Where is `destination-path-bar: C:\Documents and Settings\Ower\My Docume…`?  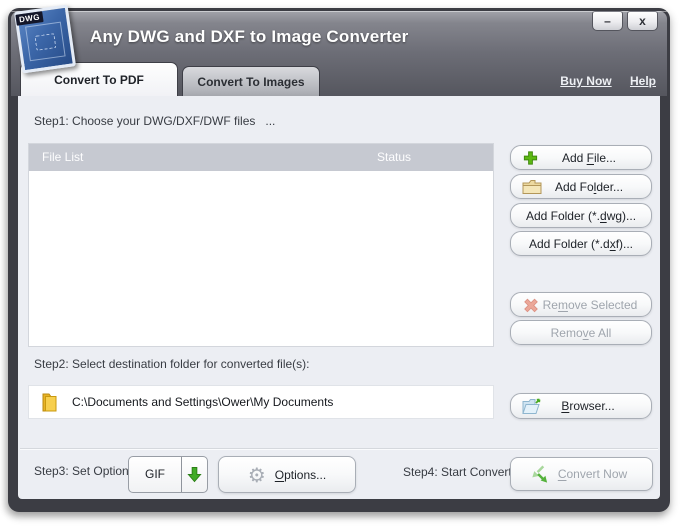 destination-path-bar: C:\Documents and Settings\Ower\My Docume… is located at coordinates (261, 402).